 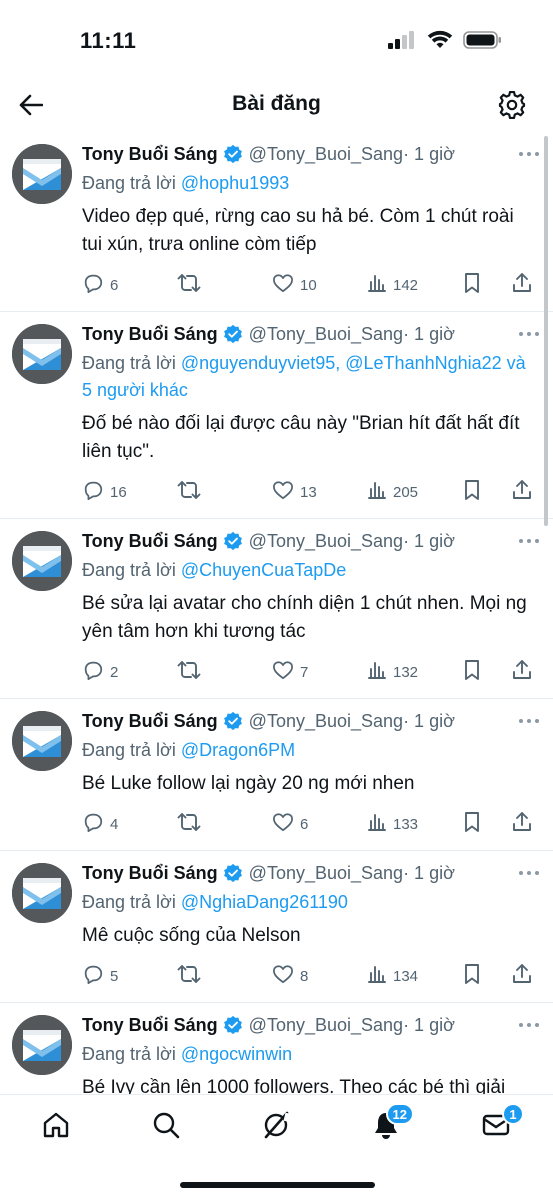 What do you see at coordinates (415, 285) in the screenshot?
I see `views-button: 142` at bounding box center [415, 285].